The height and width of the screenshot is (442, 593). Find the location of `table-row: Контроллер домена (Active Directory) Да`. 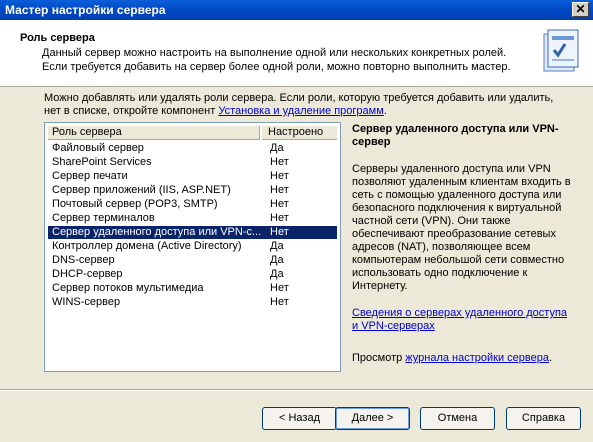

table-row: Контроллер домена (Active Directory) Да is located at coordinates (192, 246).